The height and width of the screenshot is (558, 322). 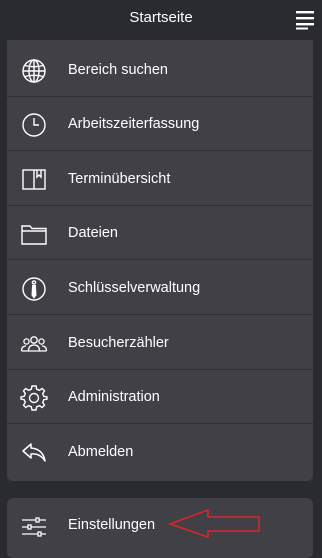 I want to click on menu-item-schluesselverwaltung: Schlüsselverwaltung, so click(x=160, y=288).